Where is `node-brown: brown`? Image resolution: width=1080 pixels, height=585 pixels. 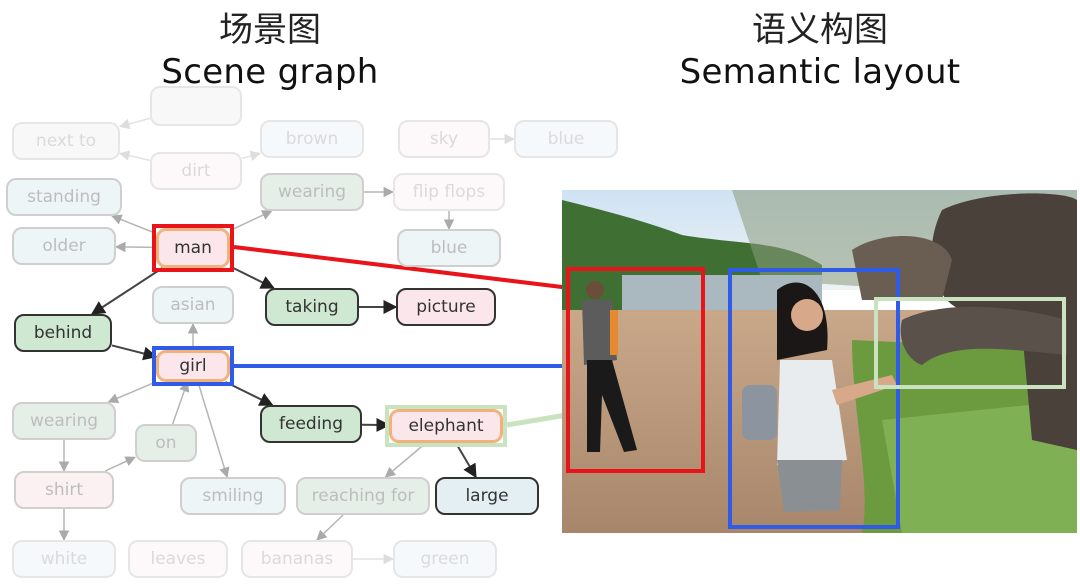 node-brown: brown is located at coordinates (312, 139).